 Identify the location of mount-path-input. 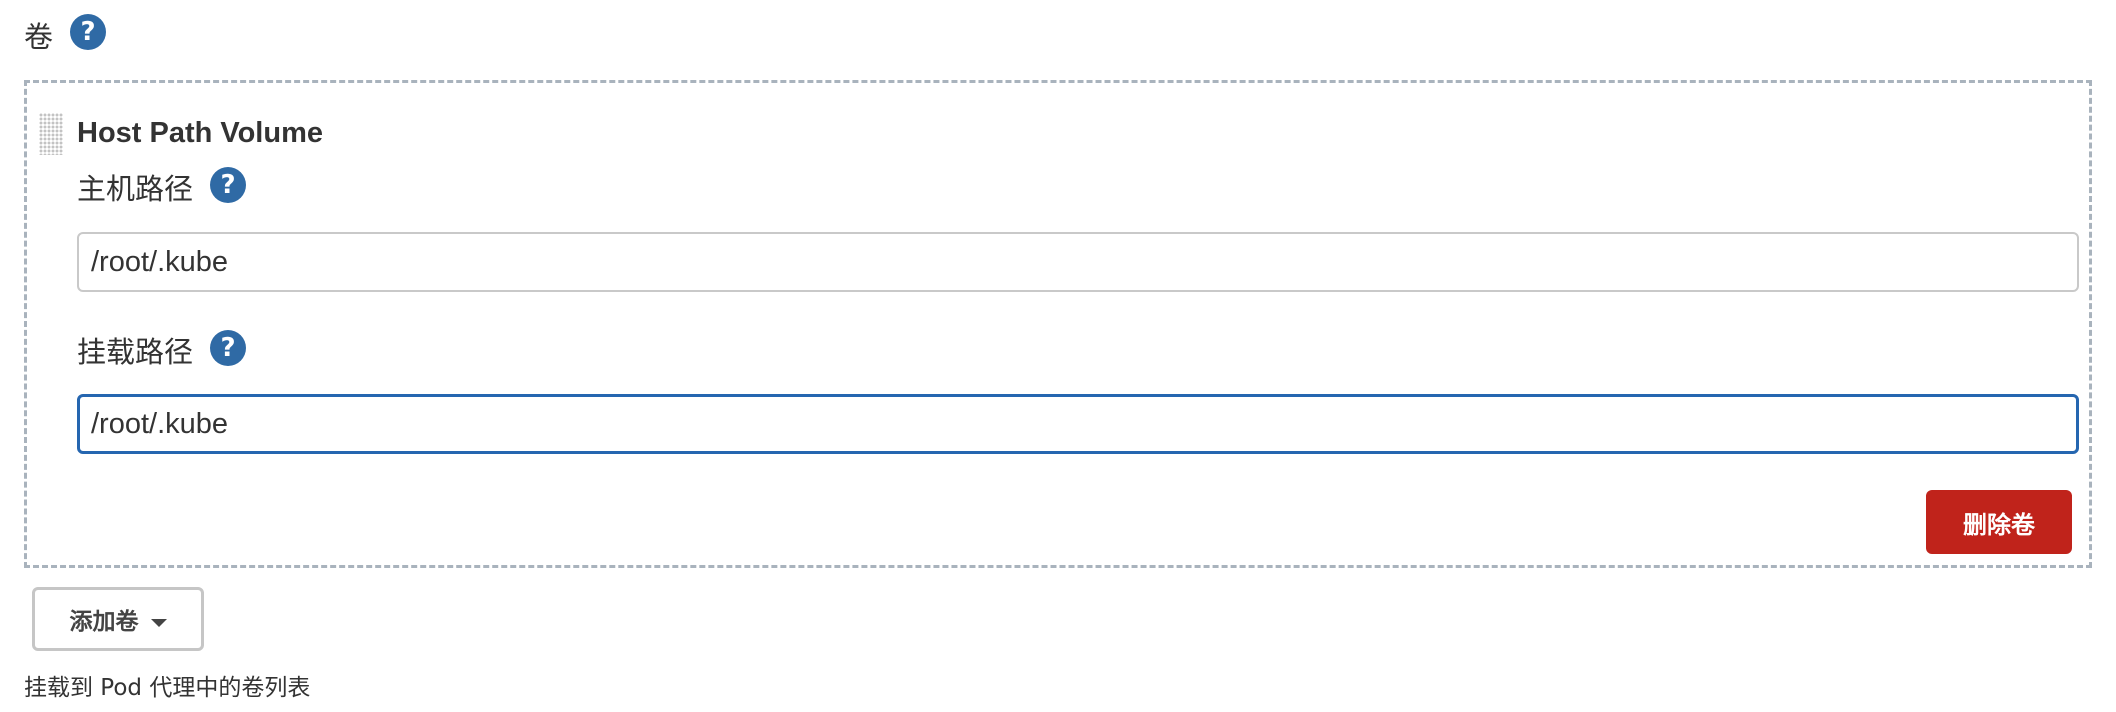
(1078, 424).